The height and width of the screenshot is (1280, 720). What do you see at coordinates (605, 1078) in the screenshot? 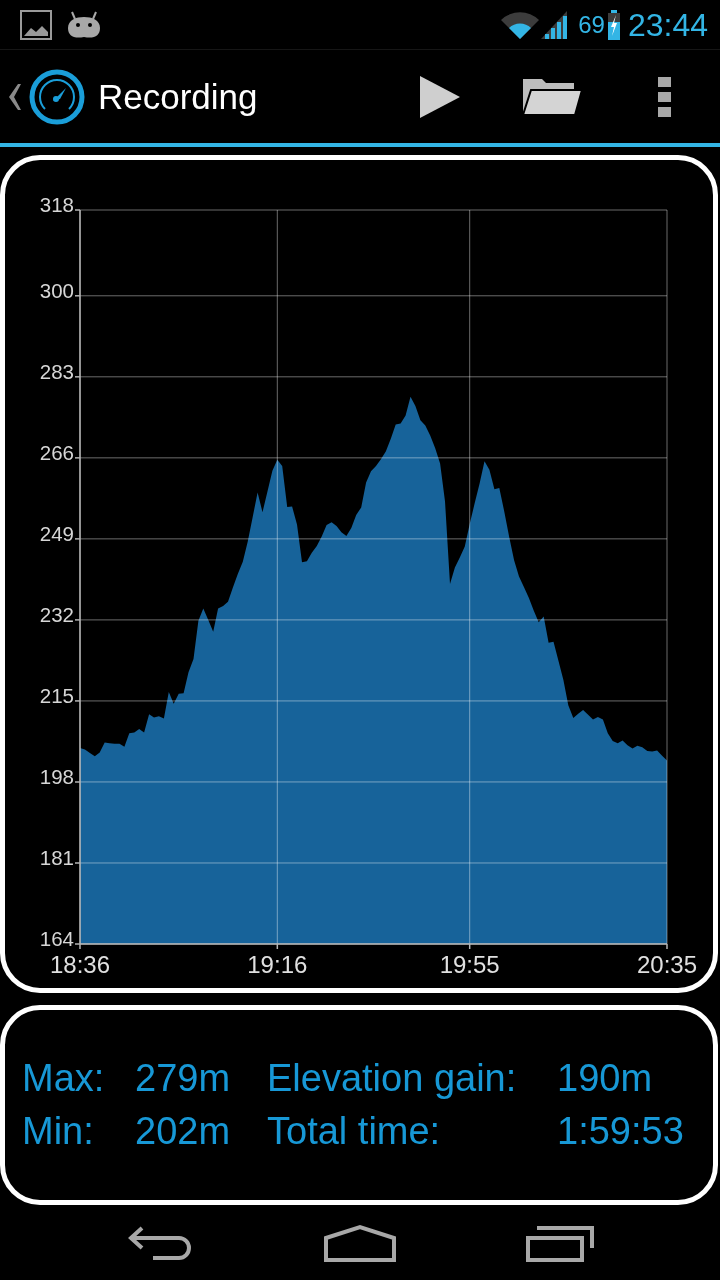
I see `stat-value: 190m` at bounding box center [605, 1078].